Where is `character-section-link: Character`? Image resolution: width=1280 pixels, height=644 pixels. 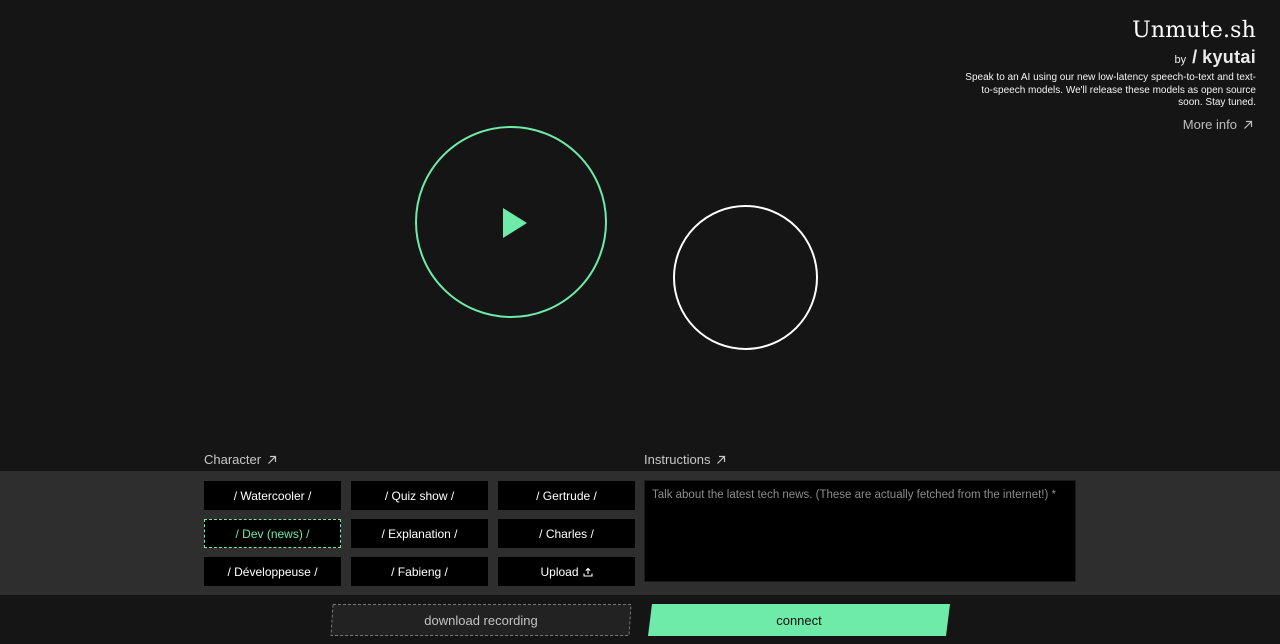 character-section-link: Character is located at coordinates (240, 459).